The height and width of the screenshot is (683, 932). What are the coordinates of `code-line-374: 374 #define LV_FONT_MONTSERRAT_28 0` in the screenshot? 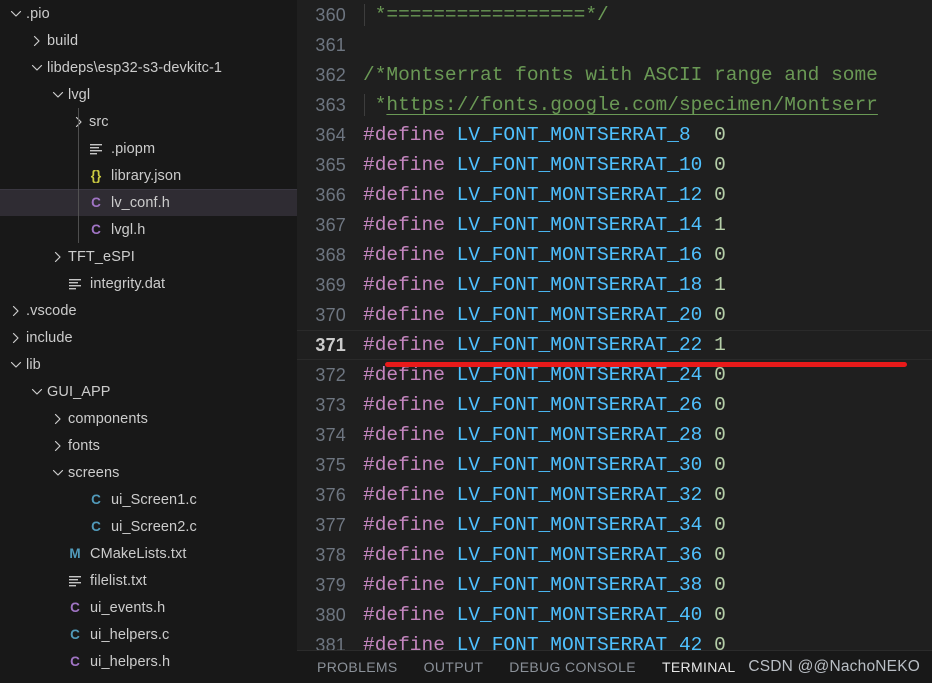 It's located at (614, 435).